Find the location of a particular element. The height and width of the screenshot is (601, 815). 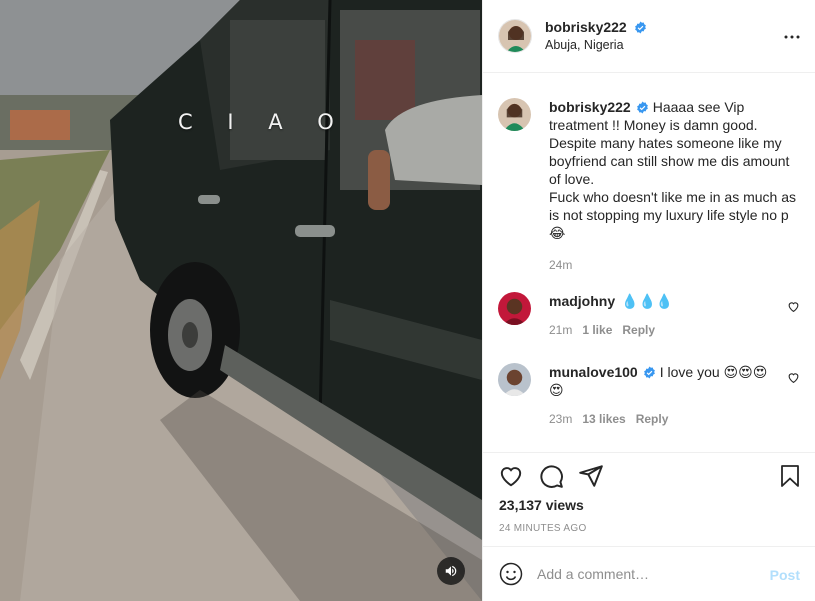

comment-meta: 23m 13 likes Reply is located at coordinates (663, 419).